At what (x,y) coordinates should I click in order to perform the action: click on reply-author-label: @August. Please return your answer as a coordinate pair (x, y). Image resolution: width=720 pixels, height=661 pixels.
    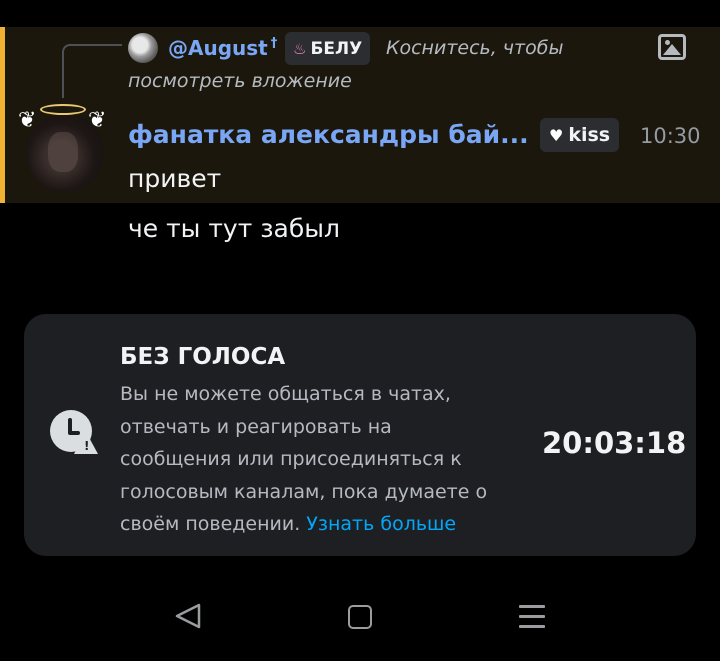
    Looking at the image, I should click on (218, 48).